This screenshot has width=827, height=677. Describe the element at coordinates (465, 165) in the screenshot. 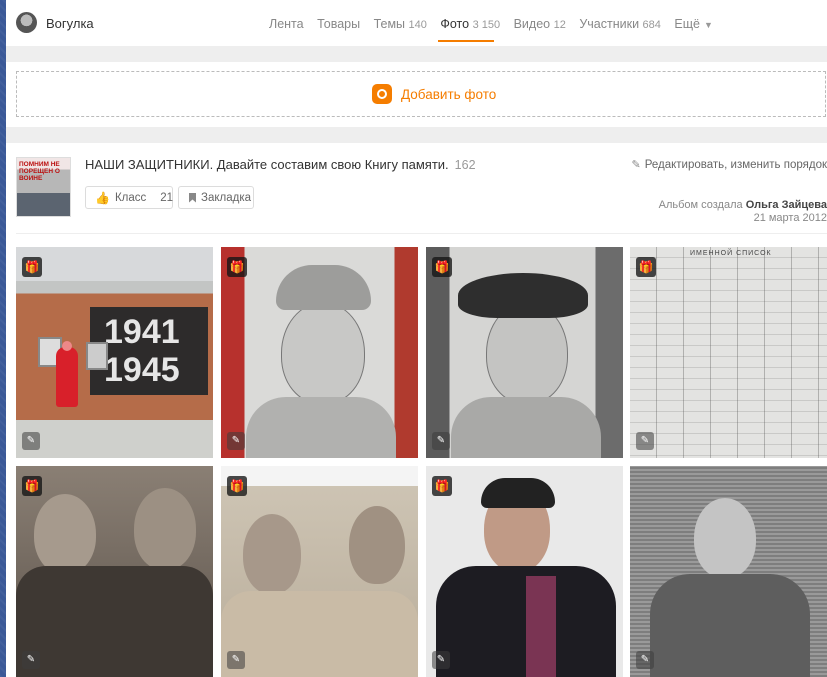

I see `album-photo-count: 162` at that location.